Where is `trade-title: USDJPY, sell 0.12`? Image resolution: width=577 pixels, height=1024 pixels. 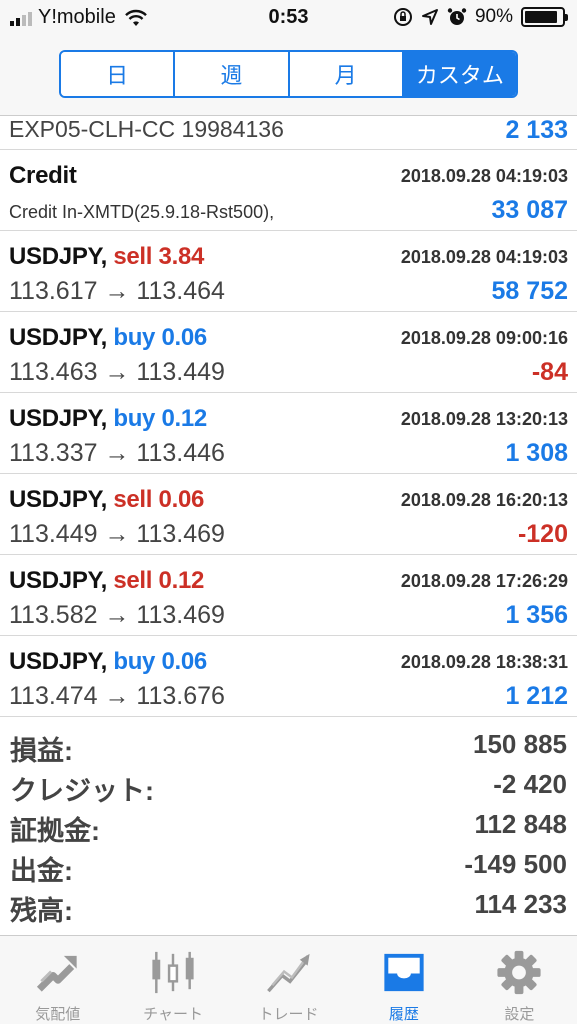
trade-title: USDJPY, sell 0.12 is located at coordinates (106, 581).